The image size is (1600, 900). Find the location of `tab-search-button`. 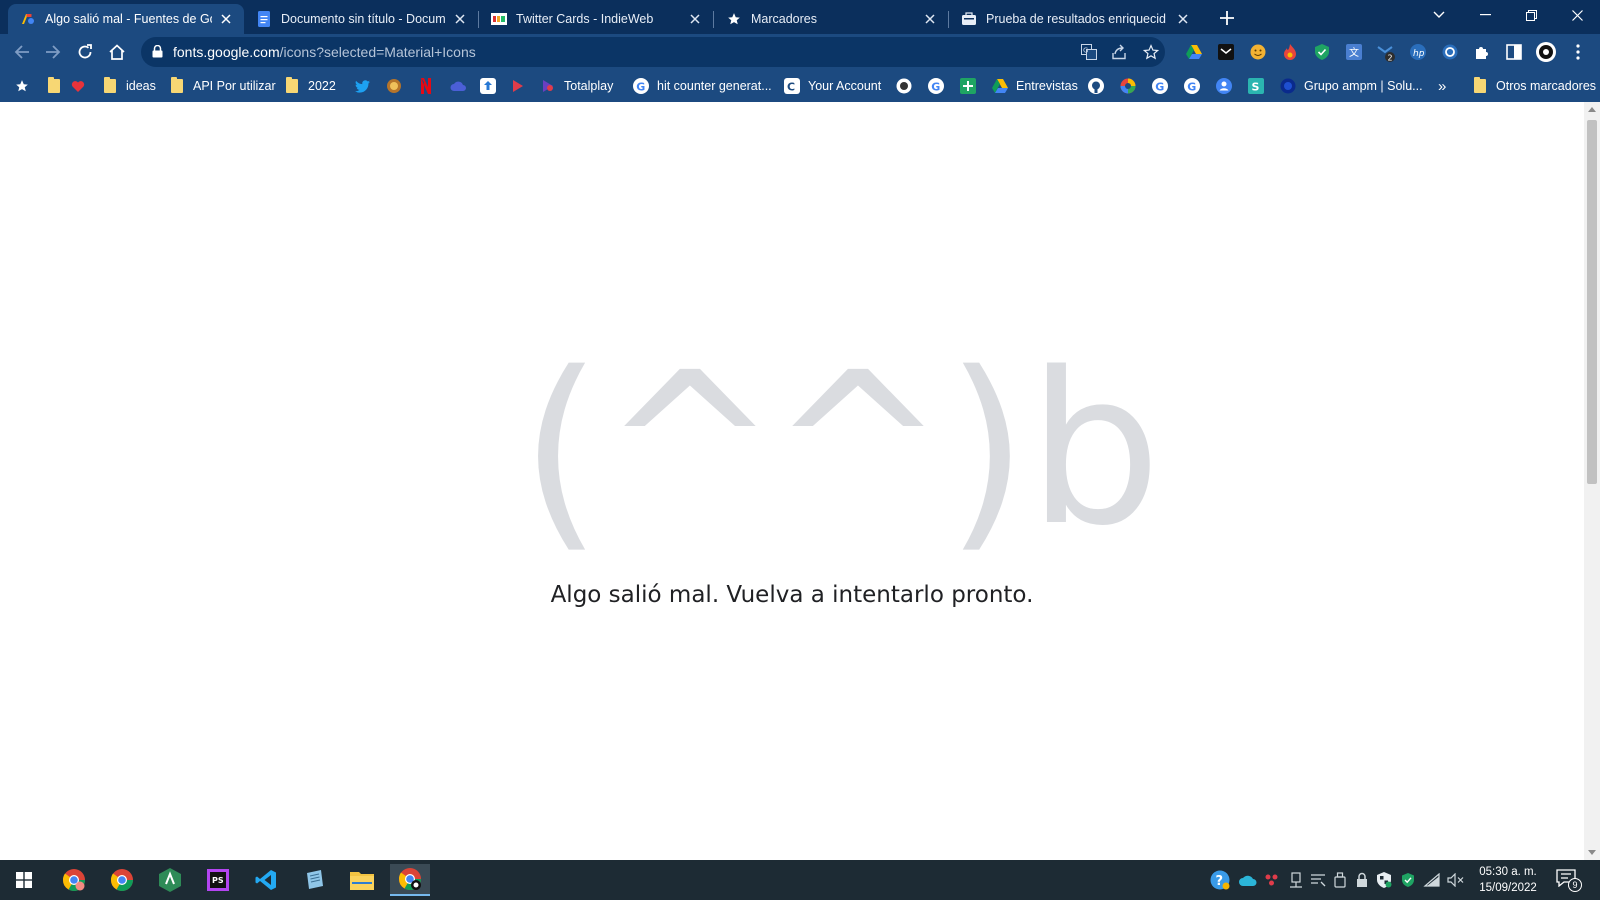

tab-search-button is located at coordinates (1439, 15).